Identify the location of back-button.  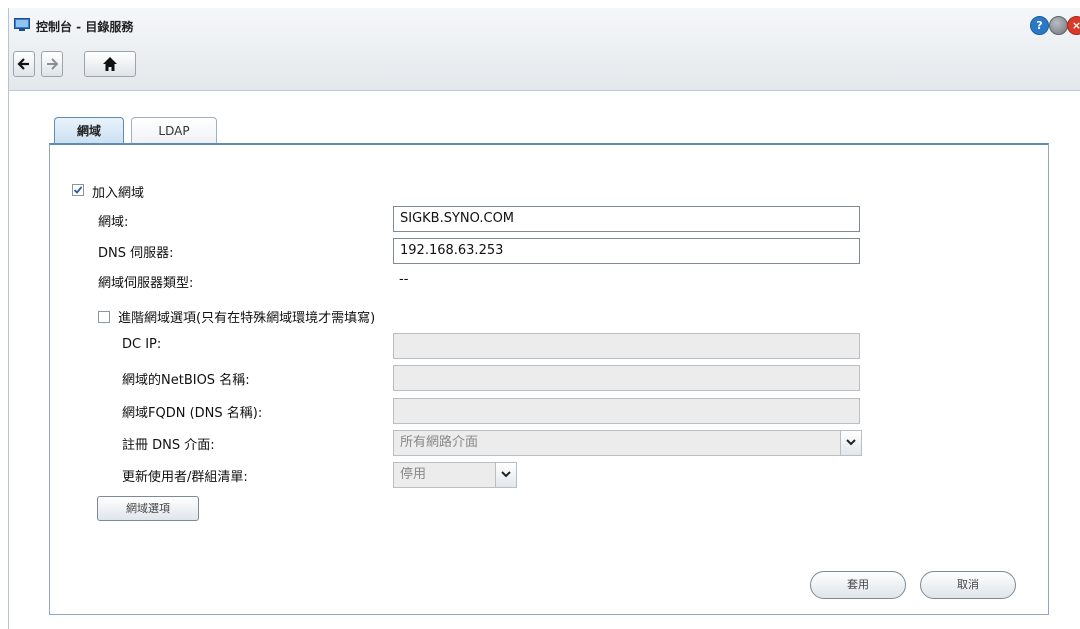
(24, 64).